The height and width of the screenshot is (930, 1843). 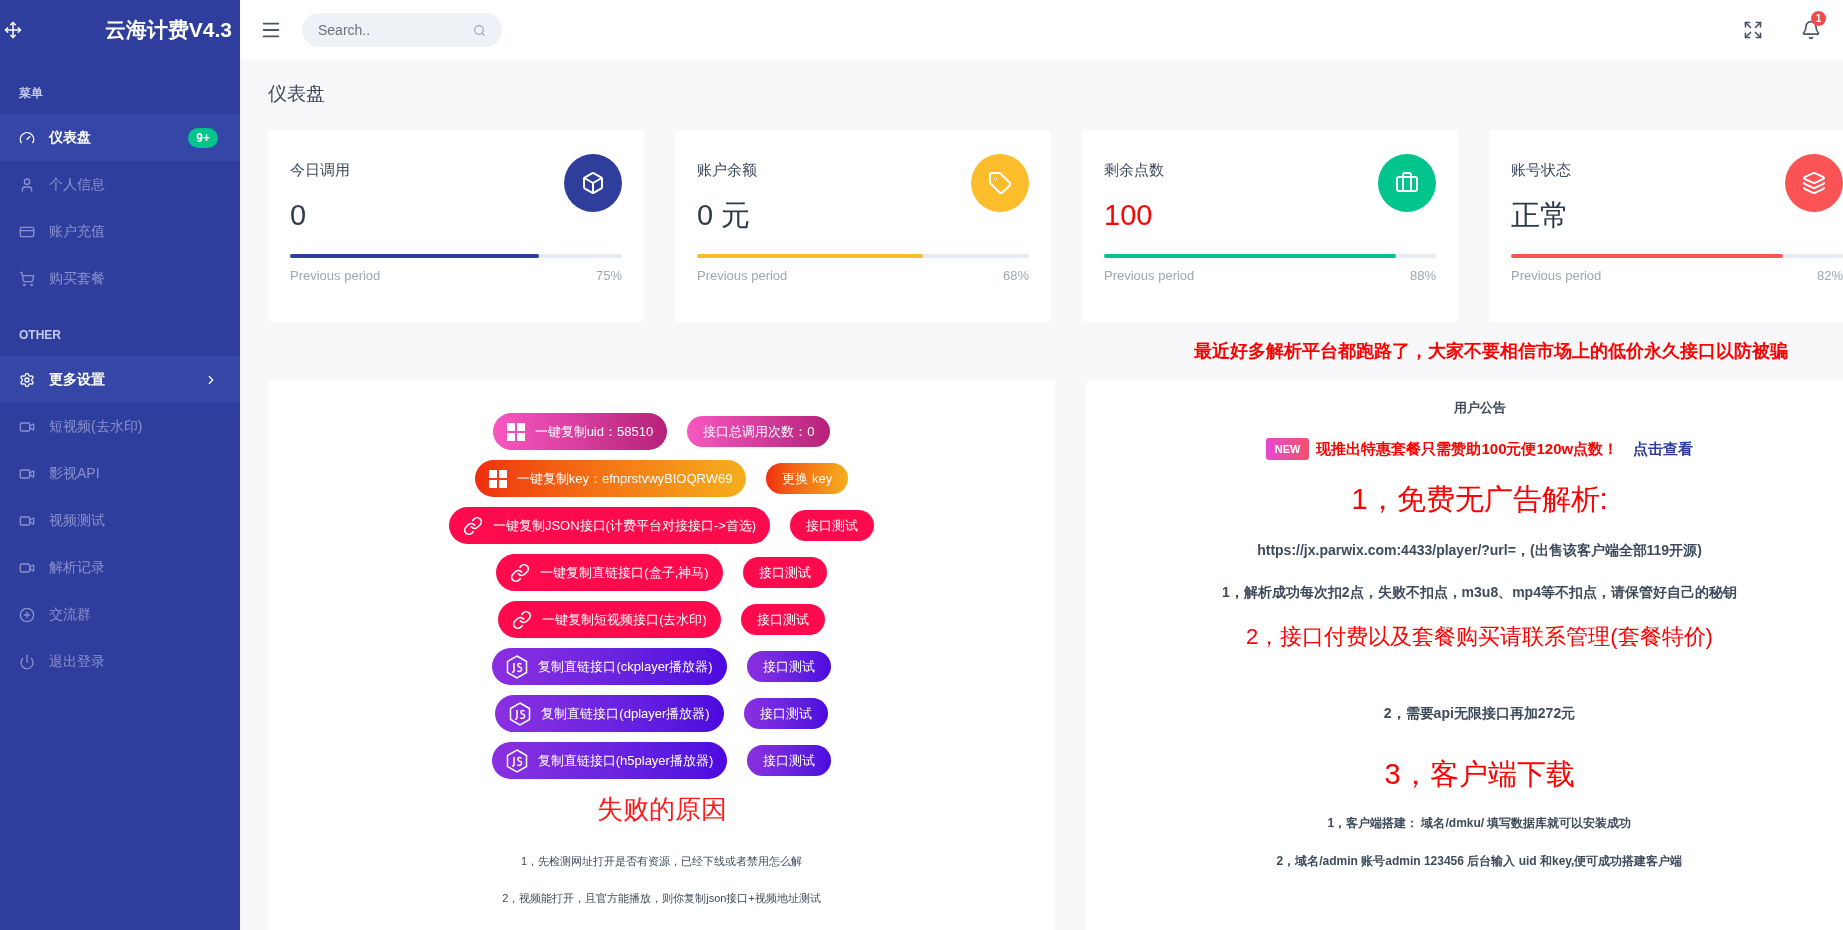 I want to click on sidebar-item: 影视API, so click(x=120, y=473).